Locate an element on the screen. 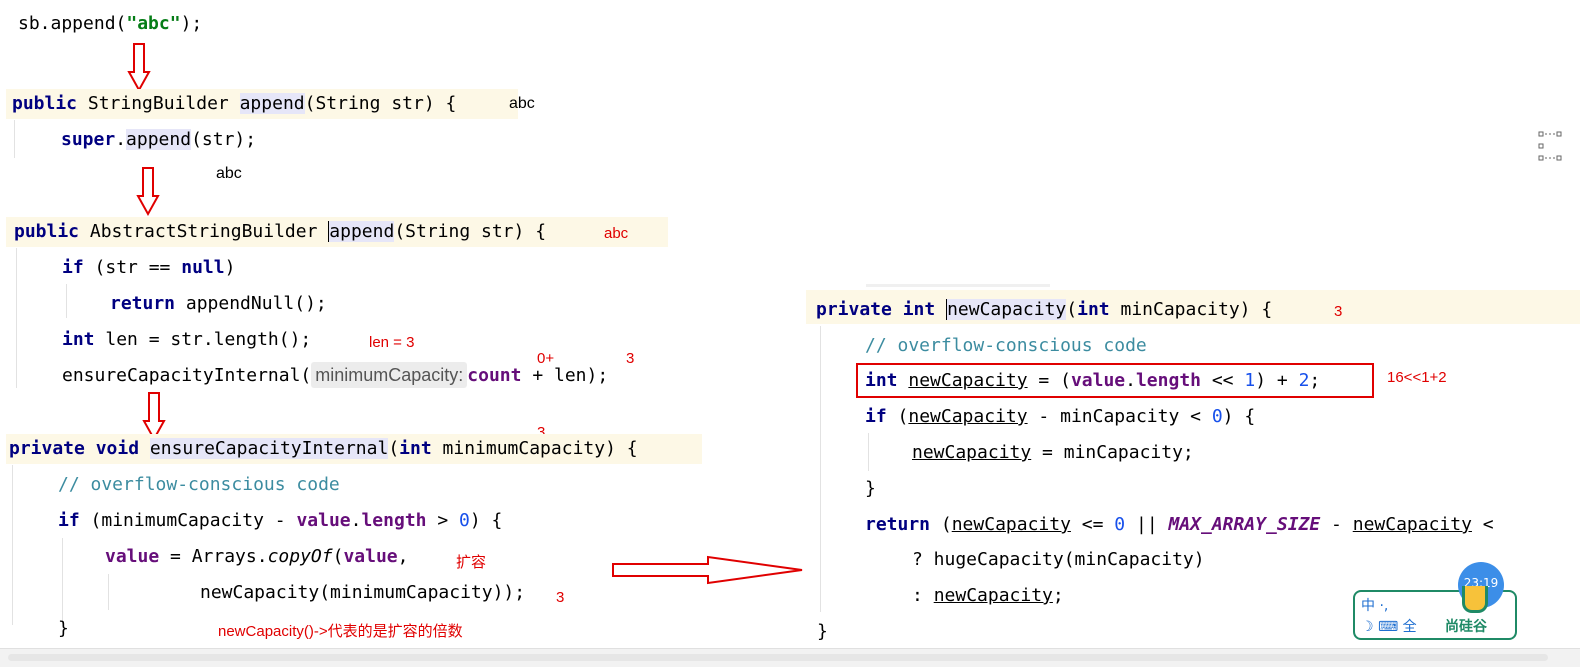  code-token: = ( is located at coordinates (1049, 380).